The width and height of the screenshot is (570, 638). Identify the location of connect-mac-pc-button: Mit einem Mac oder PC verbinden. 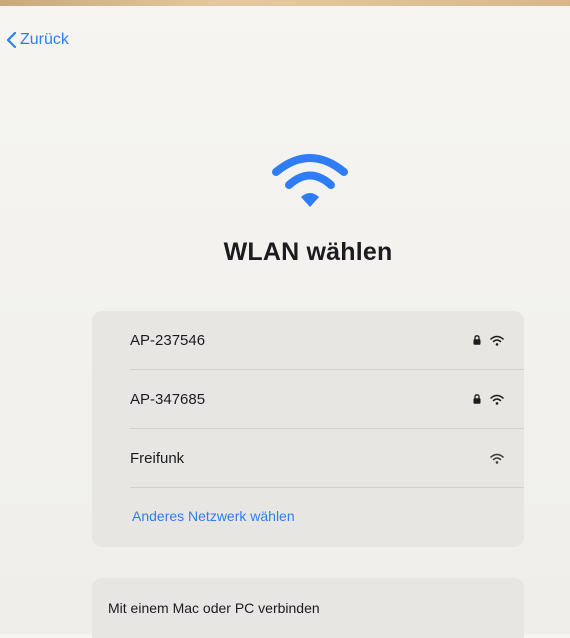
(214, 608).